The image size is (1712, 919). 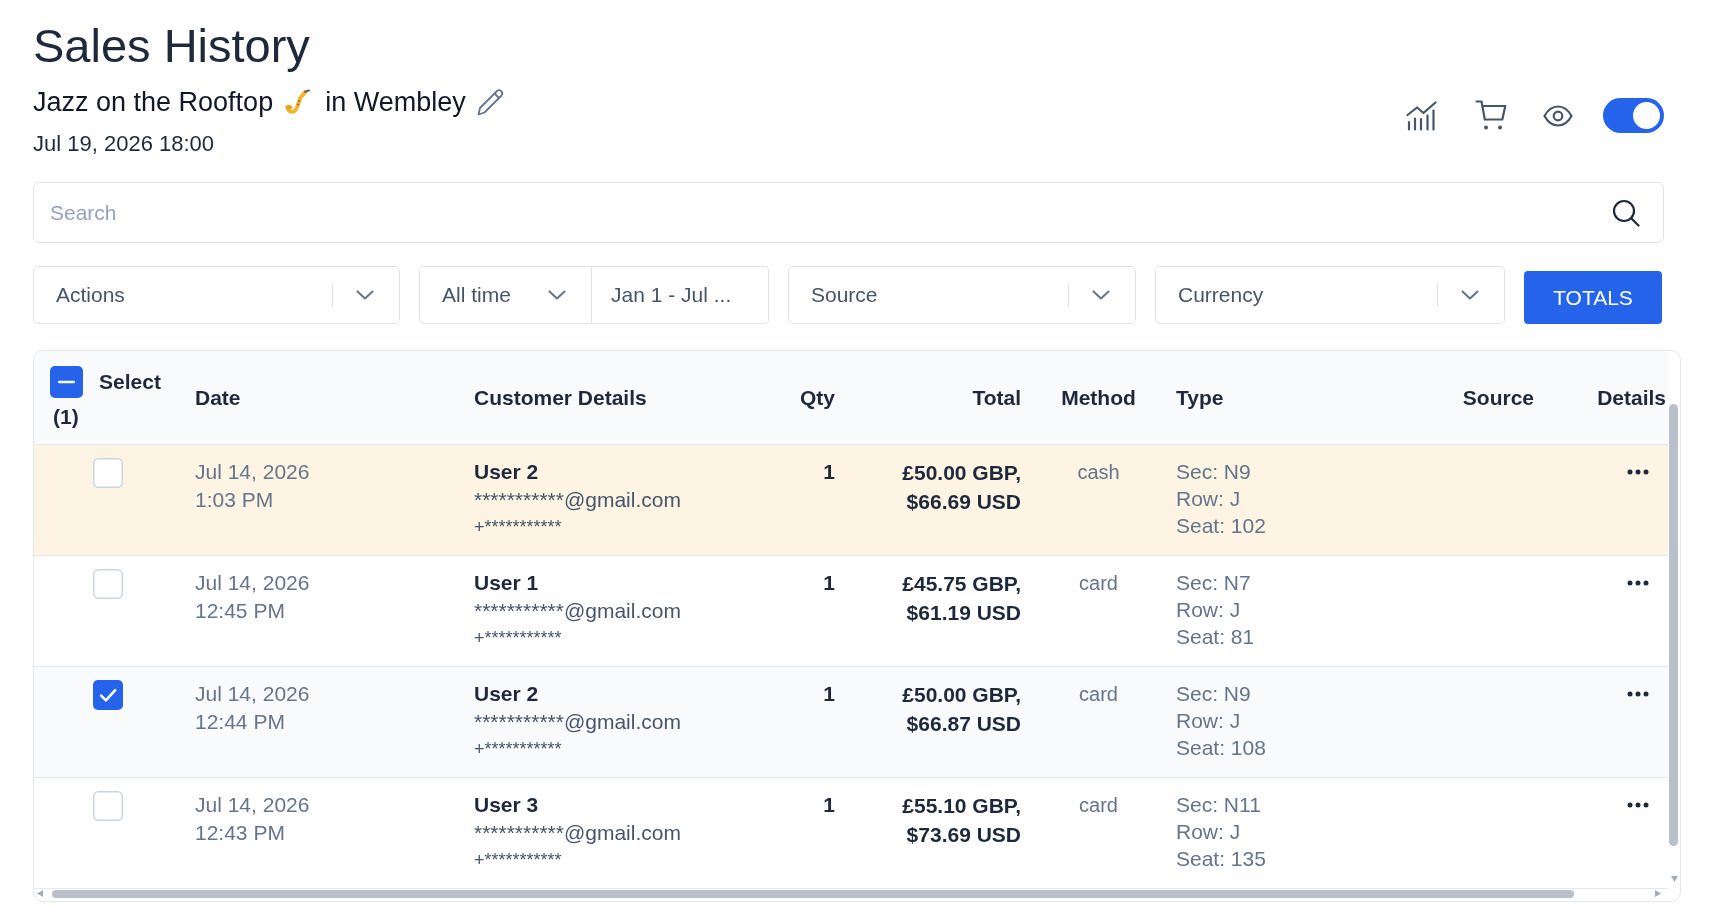 What do you see at coordinates (1200, 397) in the screenshot?
I see `column-header: Type` at bounding box center [1200, 397].